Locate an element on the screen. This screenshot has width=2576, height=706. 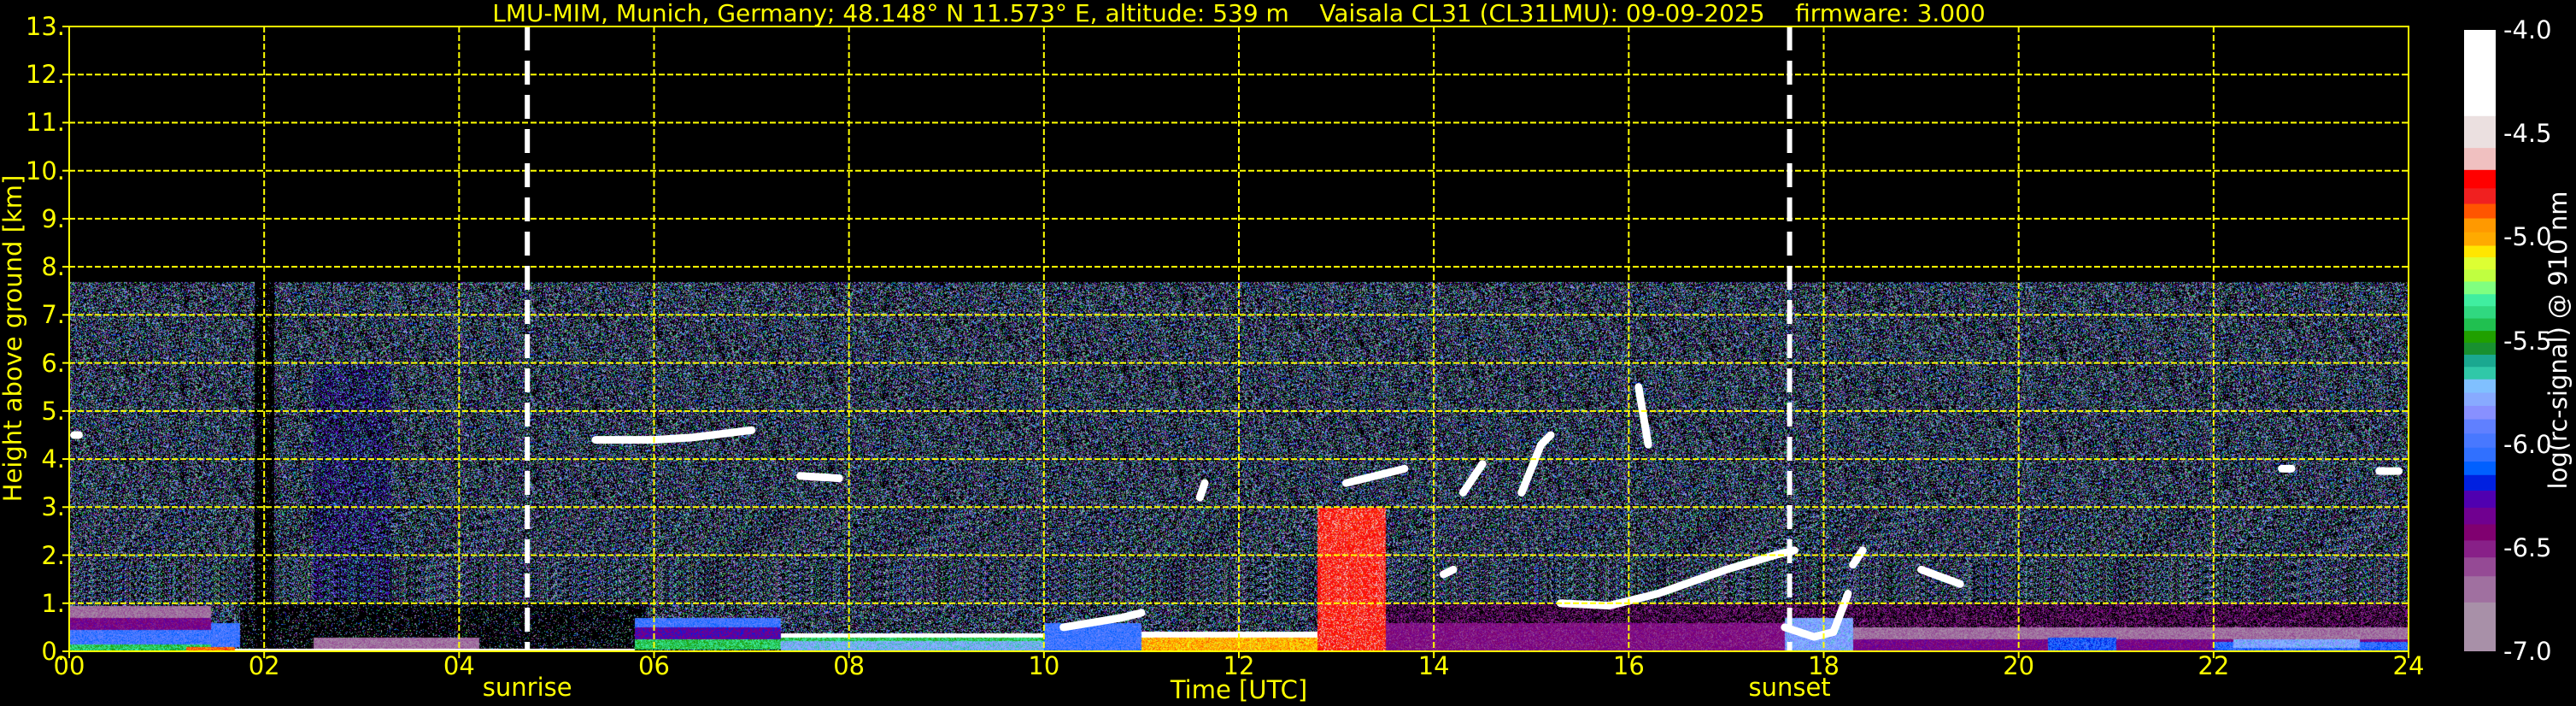
y-tick-label: 13. is located at coordinates (45, 26).